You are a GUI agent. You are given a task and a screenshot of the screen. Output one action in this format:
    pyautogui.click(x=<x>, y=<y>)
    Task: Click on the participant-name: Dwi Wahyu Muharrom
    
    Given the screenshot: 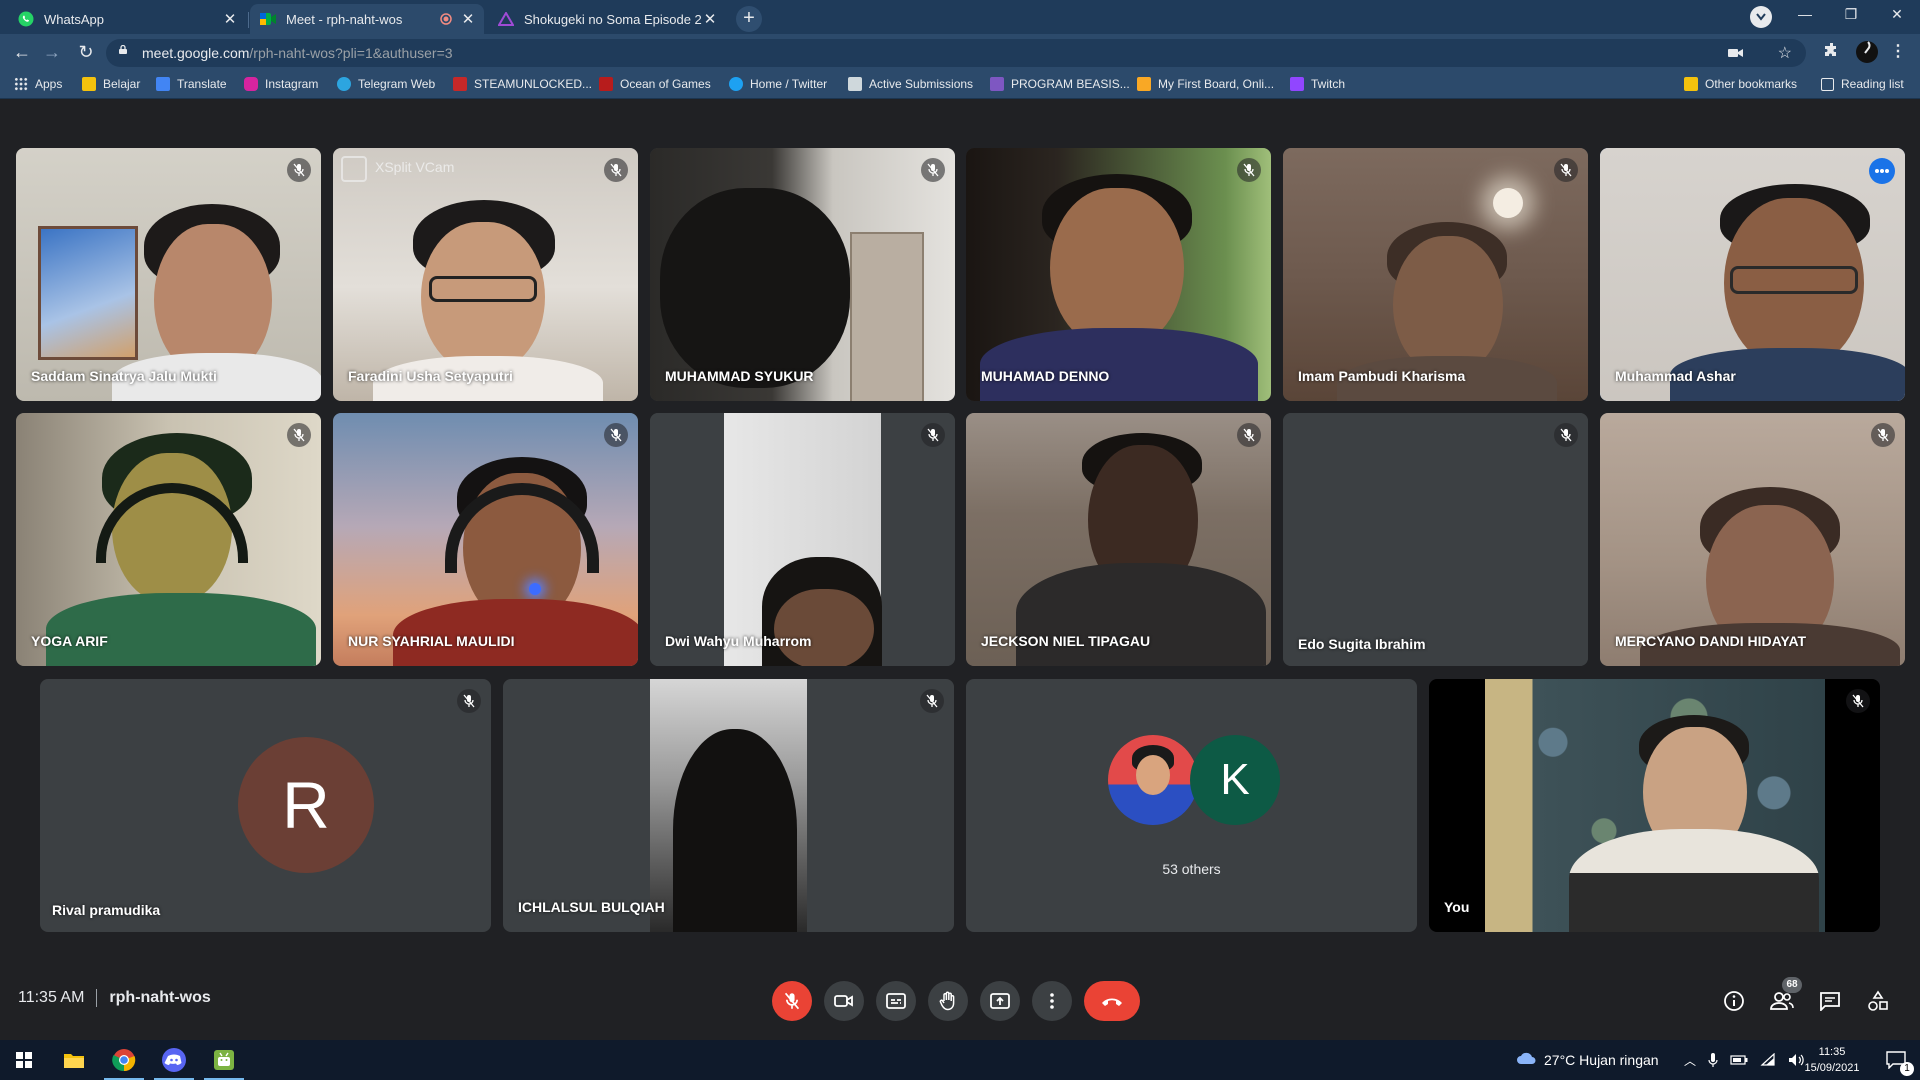 What is the action you would take?
    pyautogui.click(x=738, y=641)
    